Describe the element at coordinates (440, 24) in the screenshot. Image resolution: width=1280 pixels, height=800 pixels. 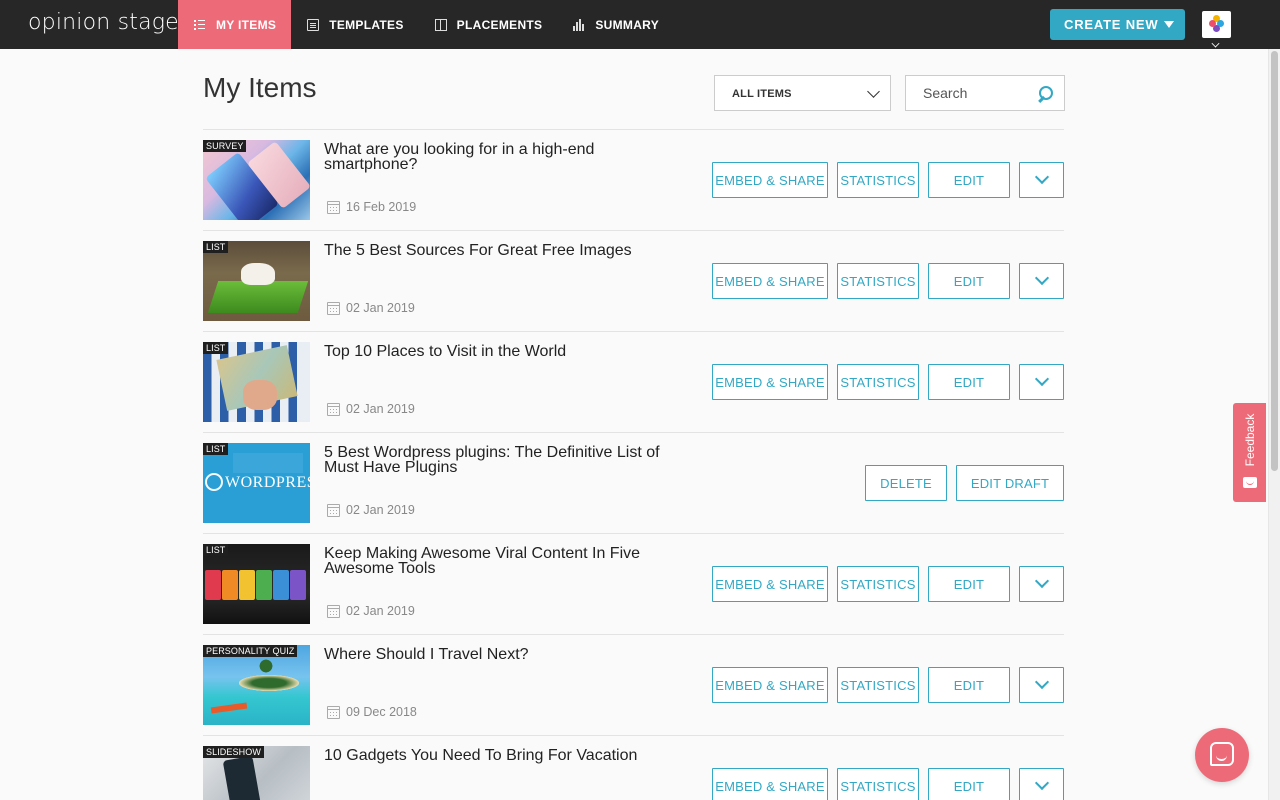
I see `placements-icon` at that location.